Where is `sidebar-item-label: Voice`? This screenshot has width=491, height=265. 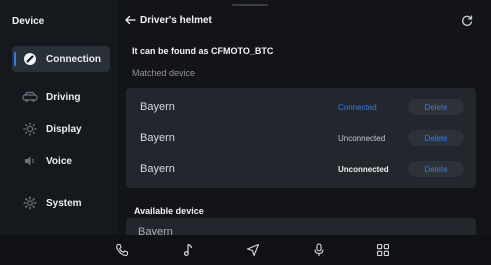 sidebar-item-label: Voice is located at coordinates (59, 161).